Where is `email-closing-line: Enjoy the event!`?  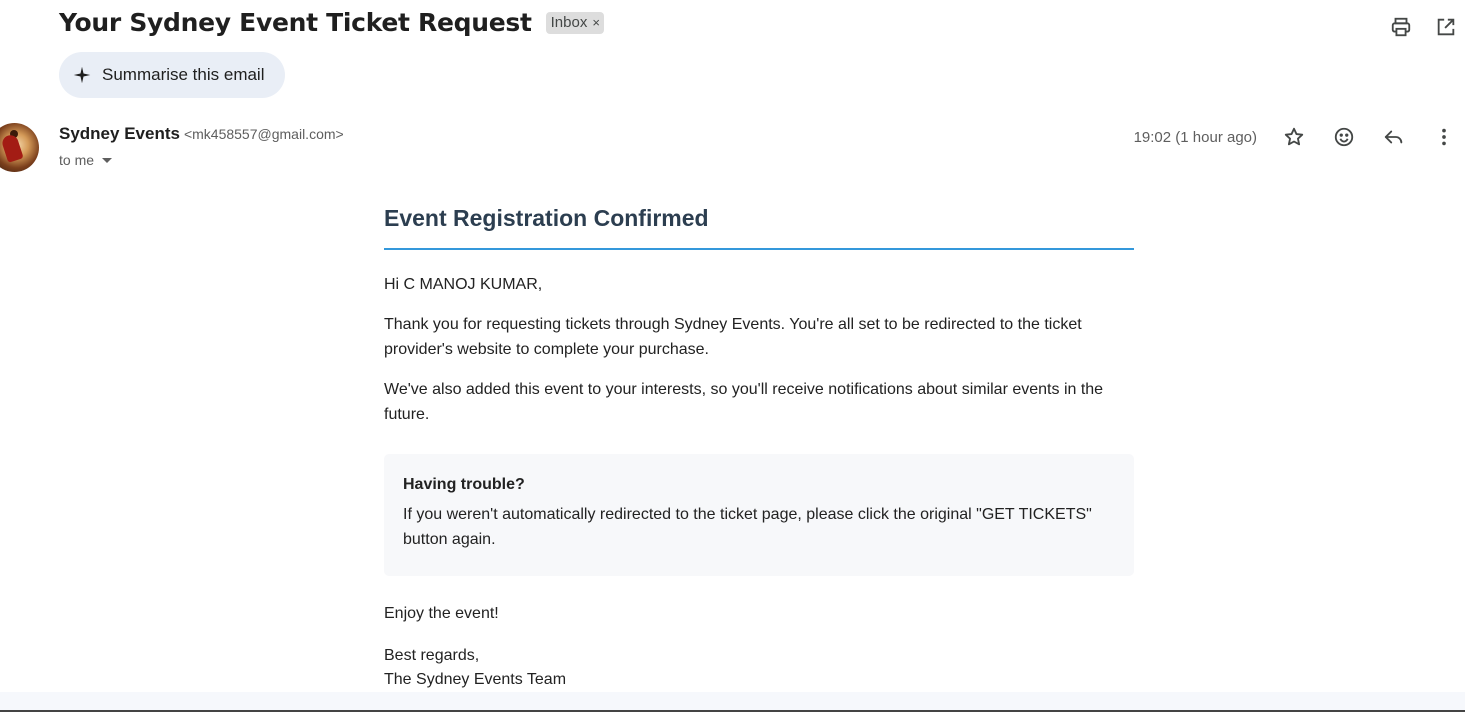
email-closing-line: Enjoy the event! is located at coordinates (441, 613).